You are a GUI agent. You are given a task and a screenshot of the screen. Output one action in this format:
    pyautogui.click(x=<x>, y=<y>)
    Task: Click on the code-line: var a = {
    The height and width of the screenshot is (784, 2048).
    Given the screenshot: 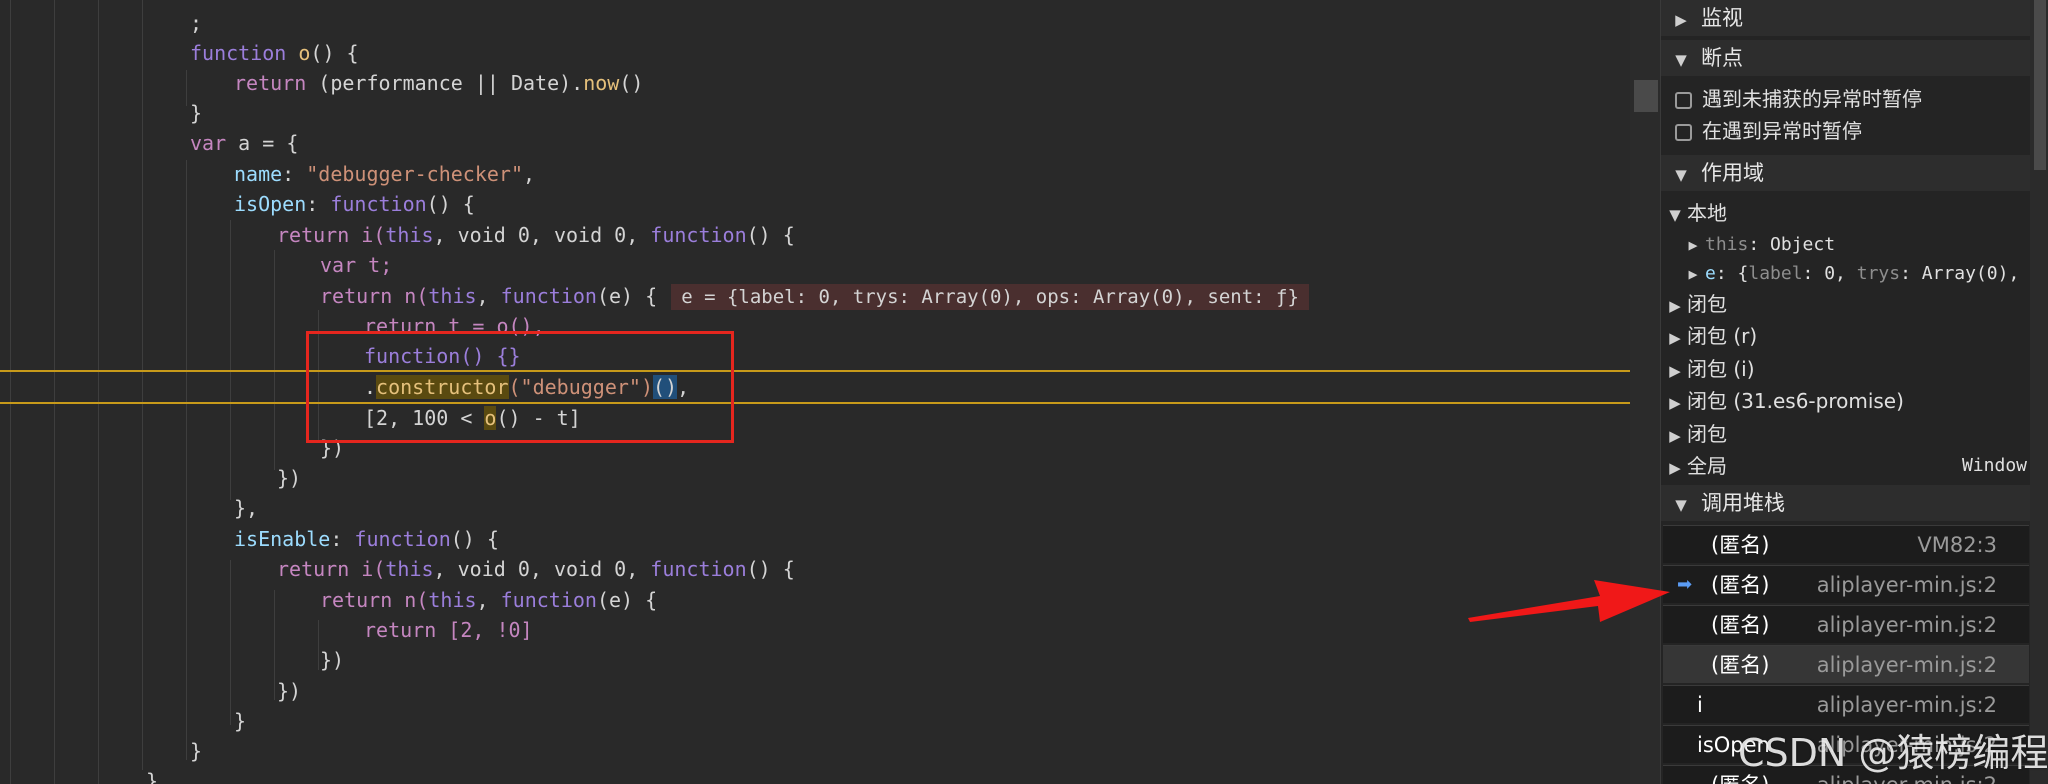 What is the action you would take?
    pyautogui.click(x=244, y=143)
    